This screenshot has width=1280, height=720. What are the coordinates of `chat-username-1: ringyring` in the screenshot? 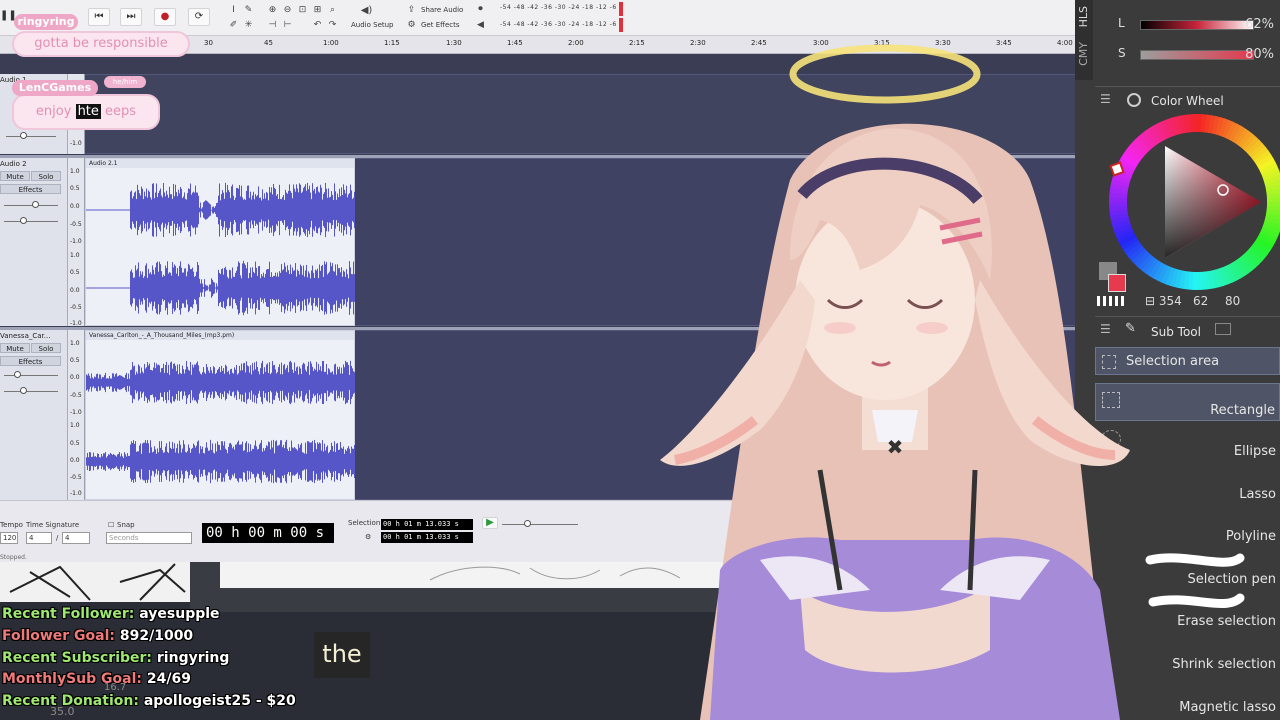 It's located at (46, 22).